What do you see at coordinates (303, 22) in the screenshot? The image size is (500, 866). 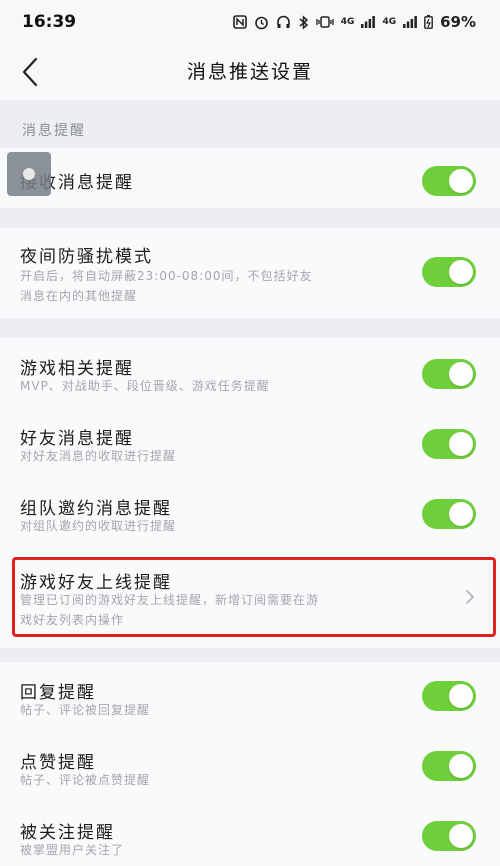 I see `bluetooth-icon` at bounding box center [303, 22].